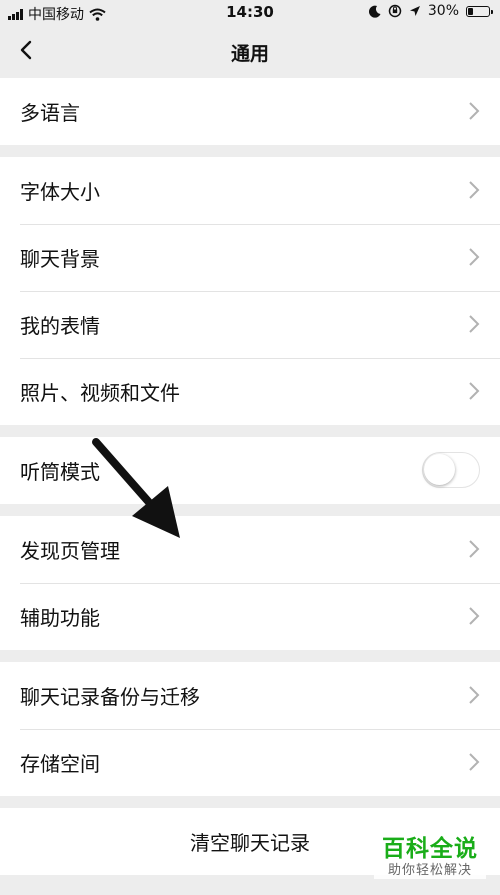  Describe the element at coordinates (60, 764) in the screenshot. I see `row-label: 存储空间` at that location.